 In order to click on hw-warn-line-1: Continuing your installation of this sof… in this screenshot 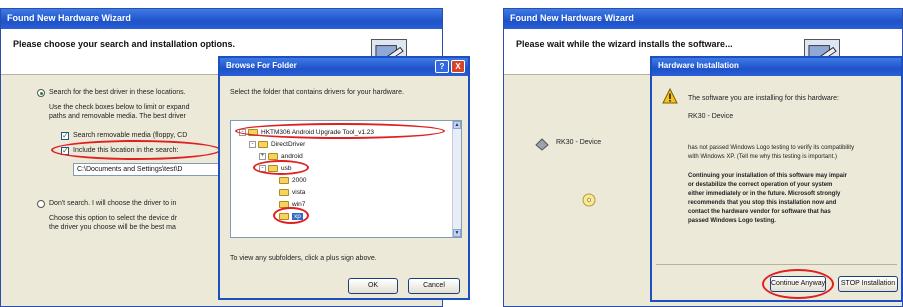, I will do `click(768, 176)`.